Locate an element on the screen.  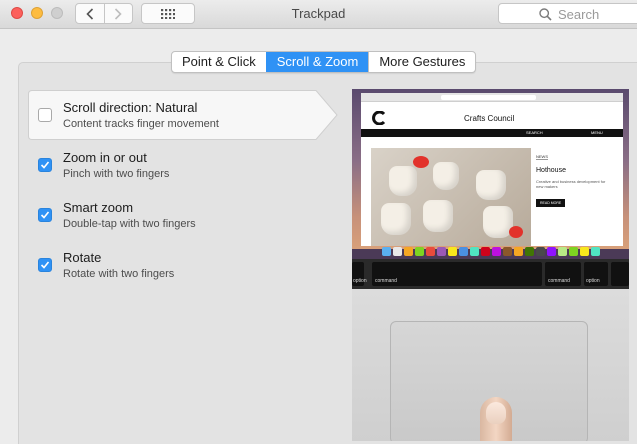
window-title: Trackpad is located at coordinates (318, 13).